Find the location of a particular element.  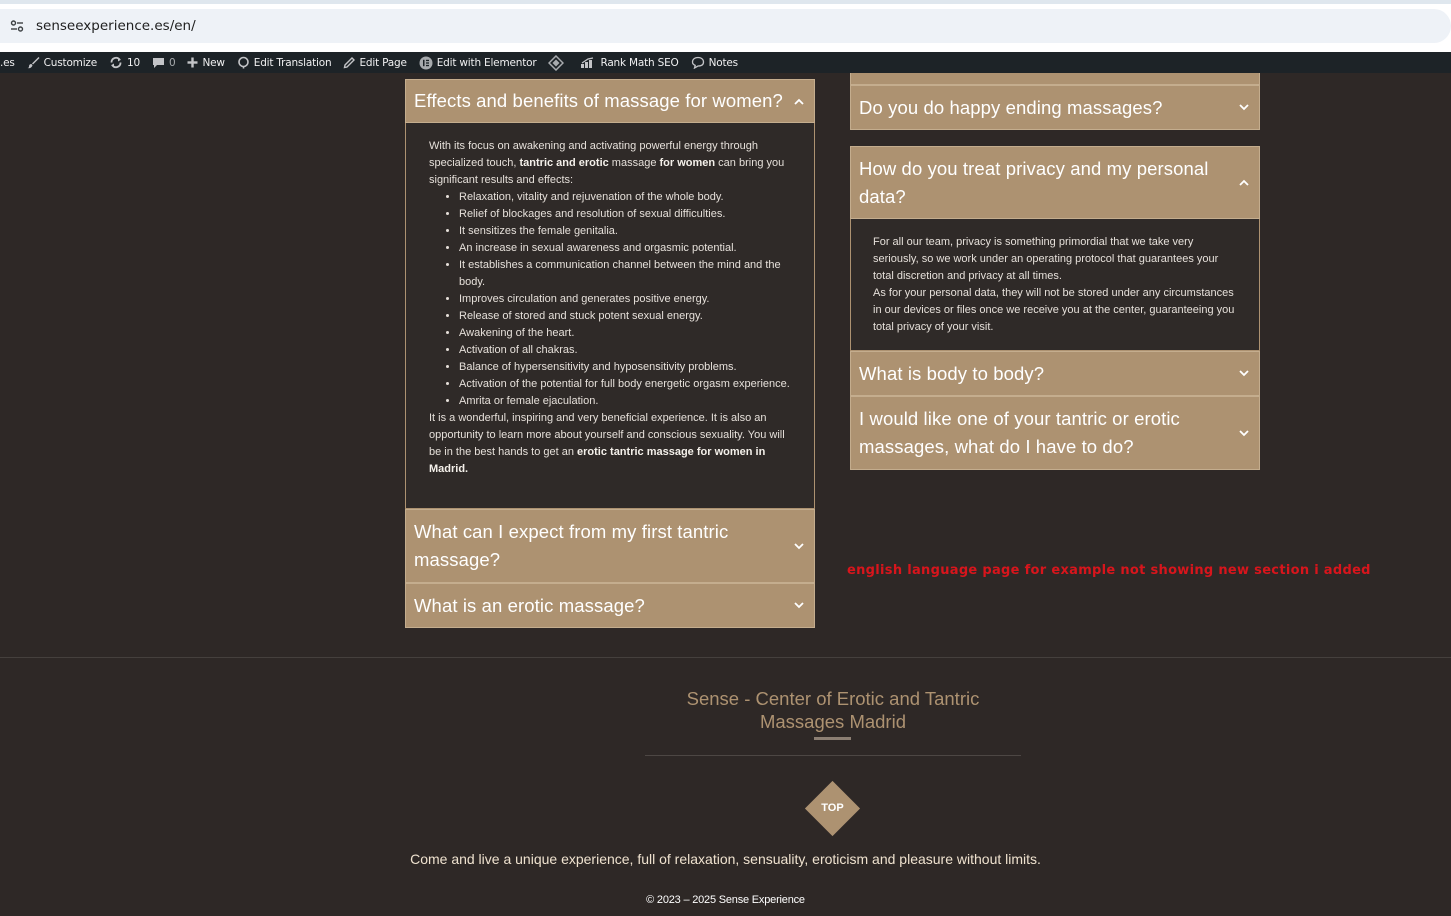

faq-item-previous-header is located at coordinates (1055, 79).